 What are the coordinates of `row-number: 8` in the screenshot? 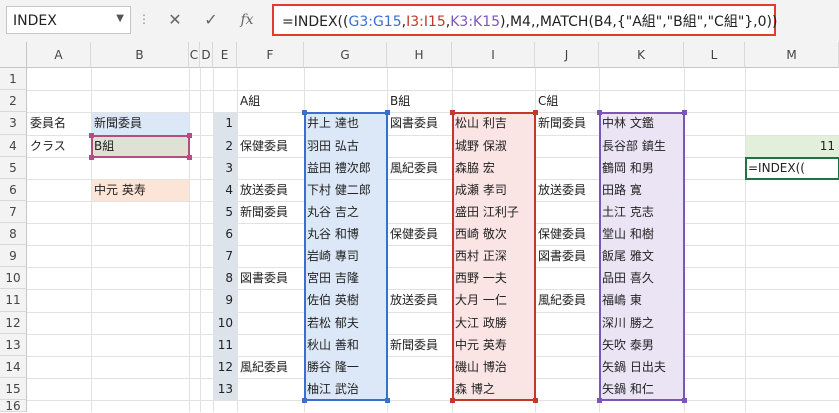 It's located at (225, 278).